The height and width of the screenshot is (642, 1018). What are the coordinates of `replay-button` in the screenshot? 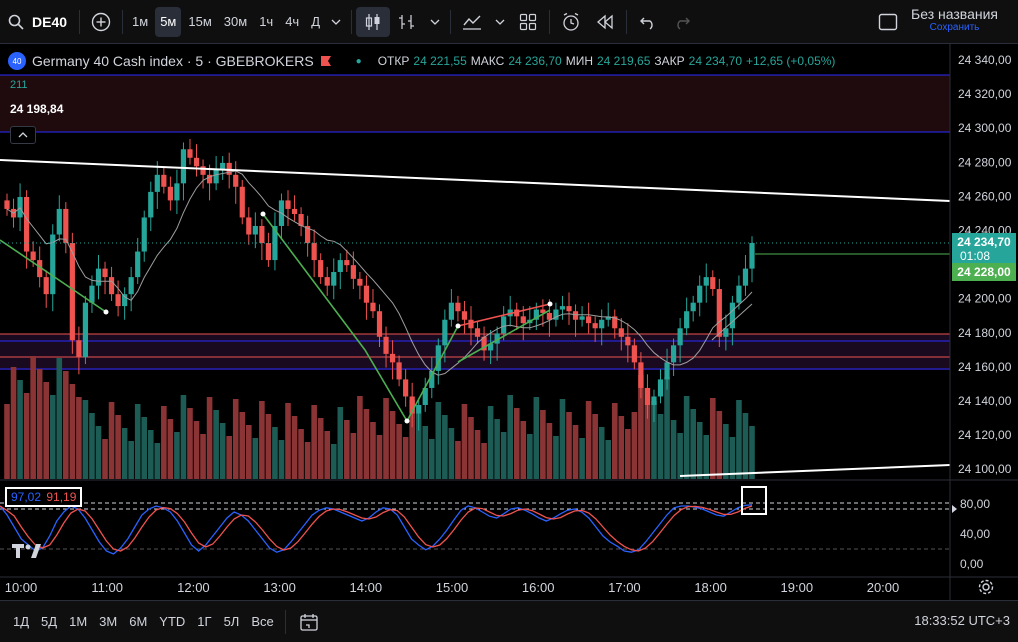 It's located at (605, 22).